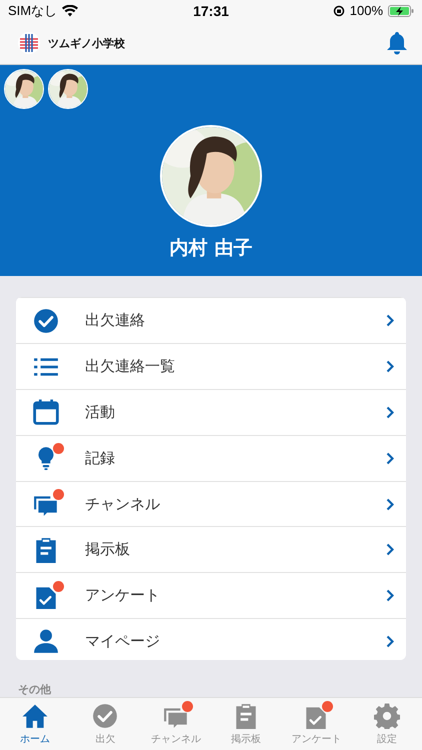  I want to click on battery-charging-icon, so click(401, 10).